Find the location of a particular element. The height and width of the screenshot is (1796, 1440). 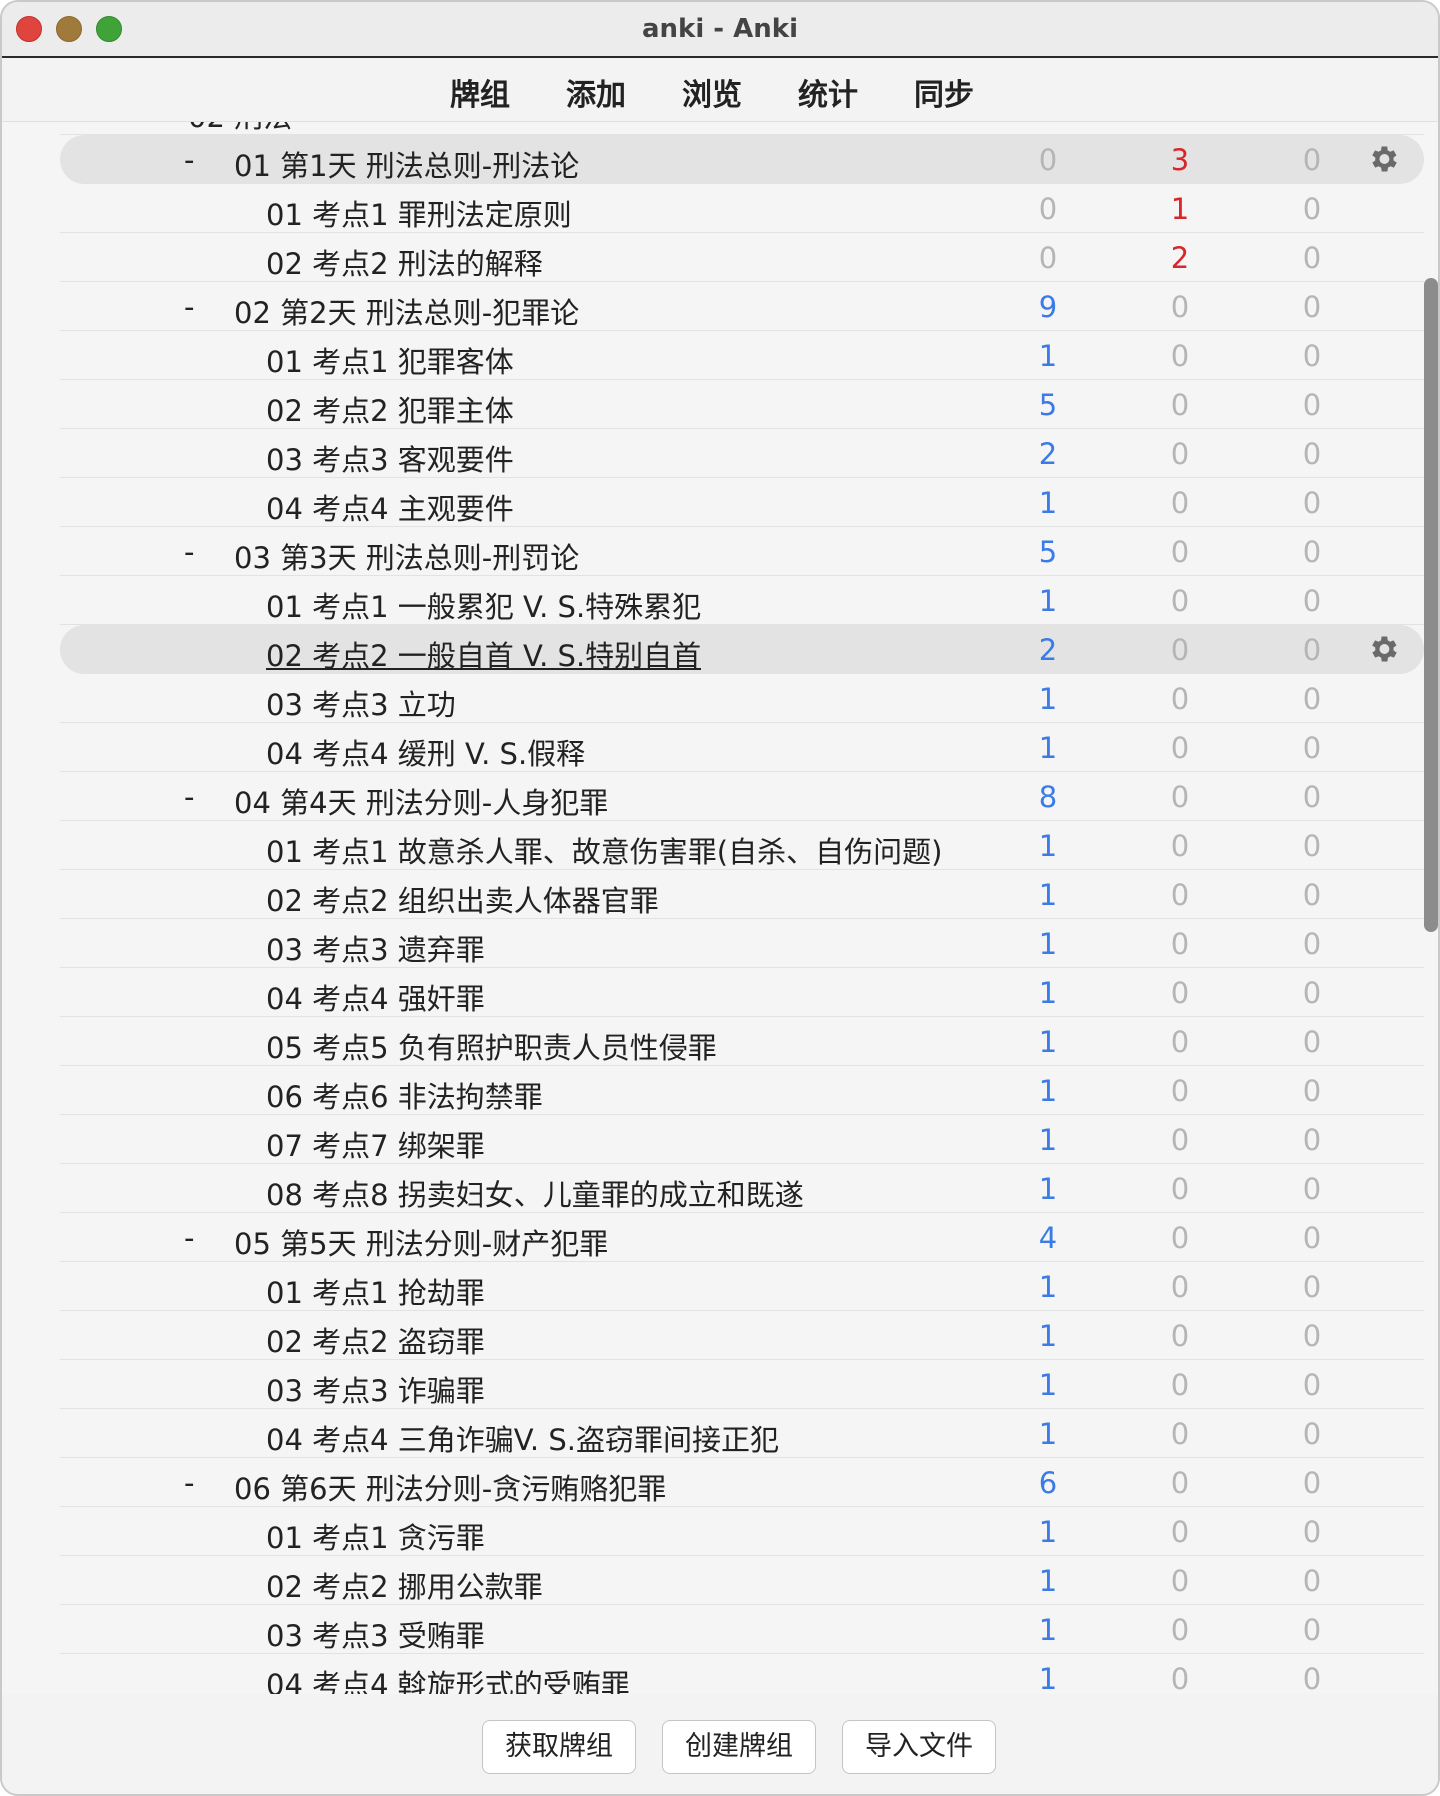

deck-row: 02 考点2 挪用公款罪 1 0 0 is located at coordinates (742, 1580).